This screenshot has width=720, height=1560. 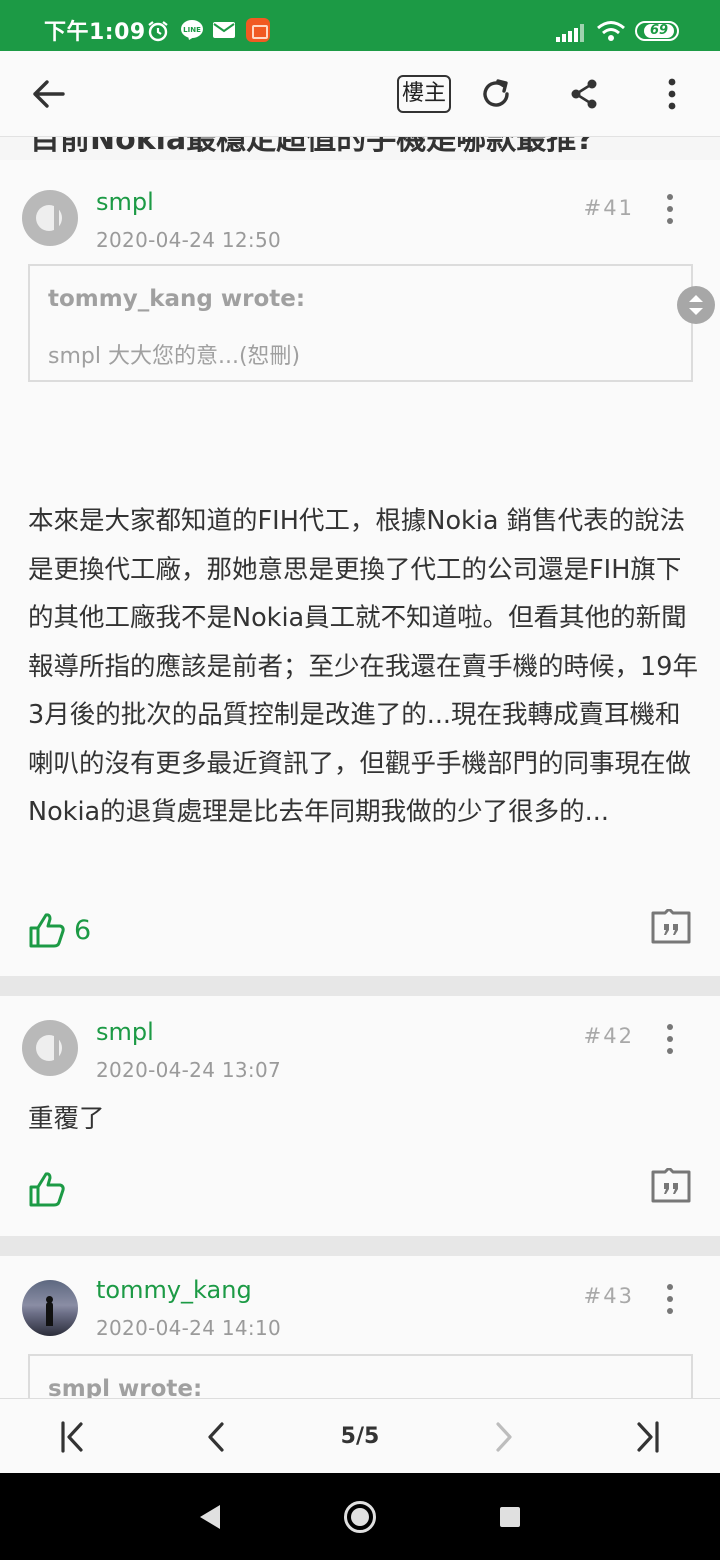 I want to click on first-page-button, so click(x=72, y=1436).